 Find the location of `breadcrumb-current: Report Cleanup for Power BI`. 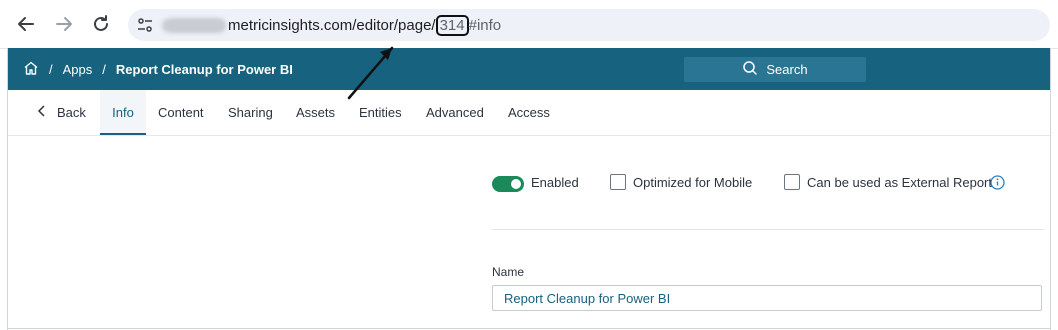

breadcrumb-current: Report Cleanup for Power BI is located at coordinates (204, 69).